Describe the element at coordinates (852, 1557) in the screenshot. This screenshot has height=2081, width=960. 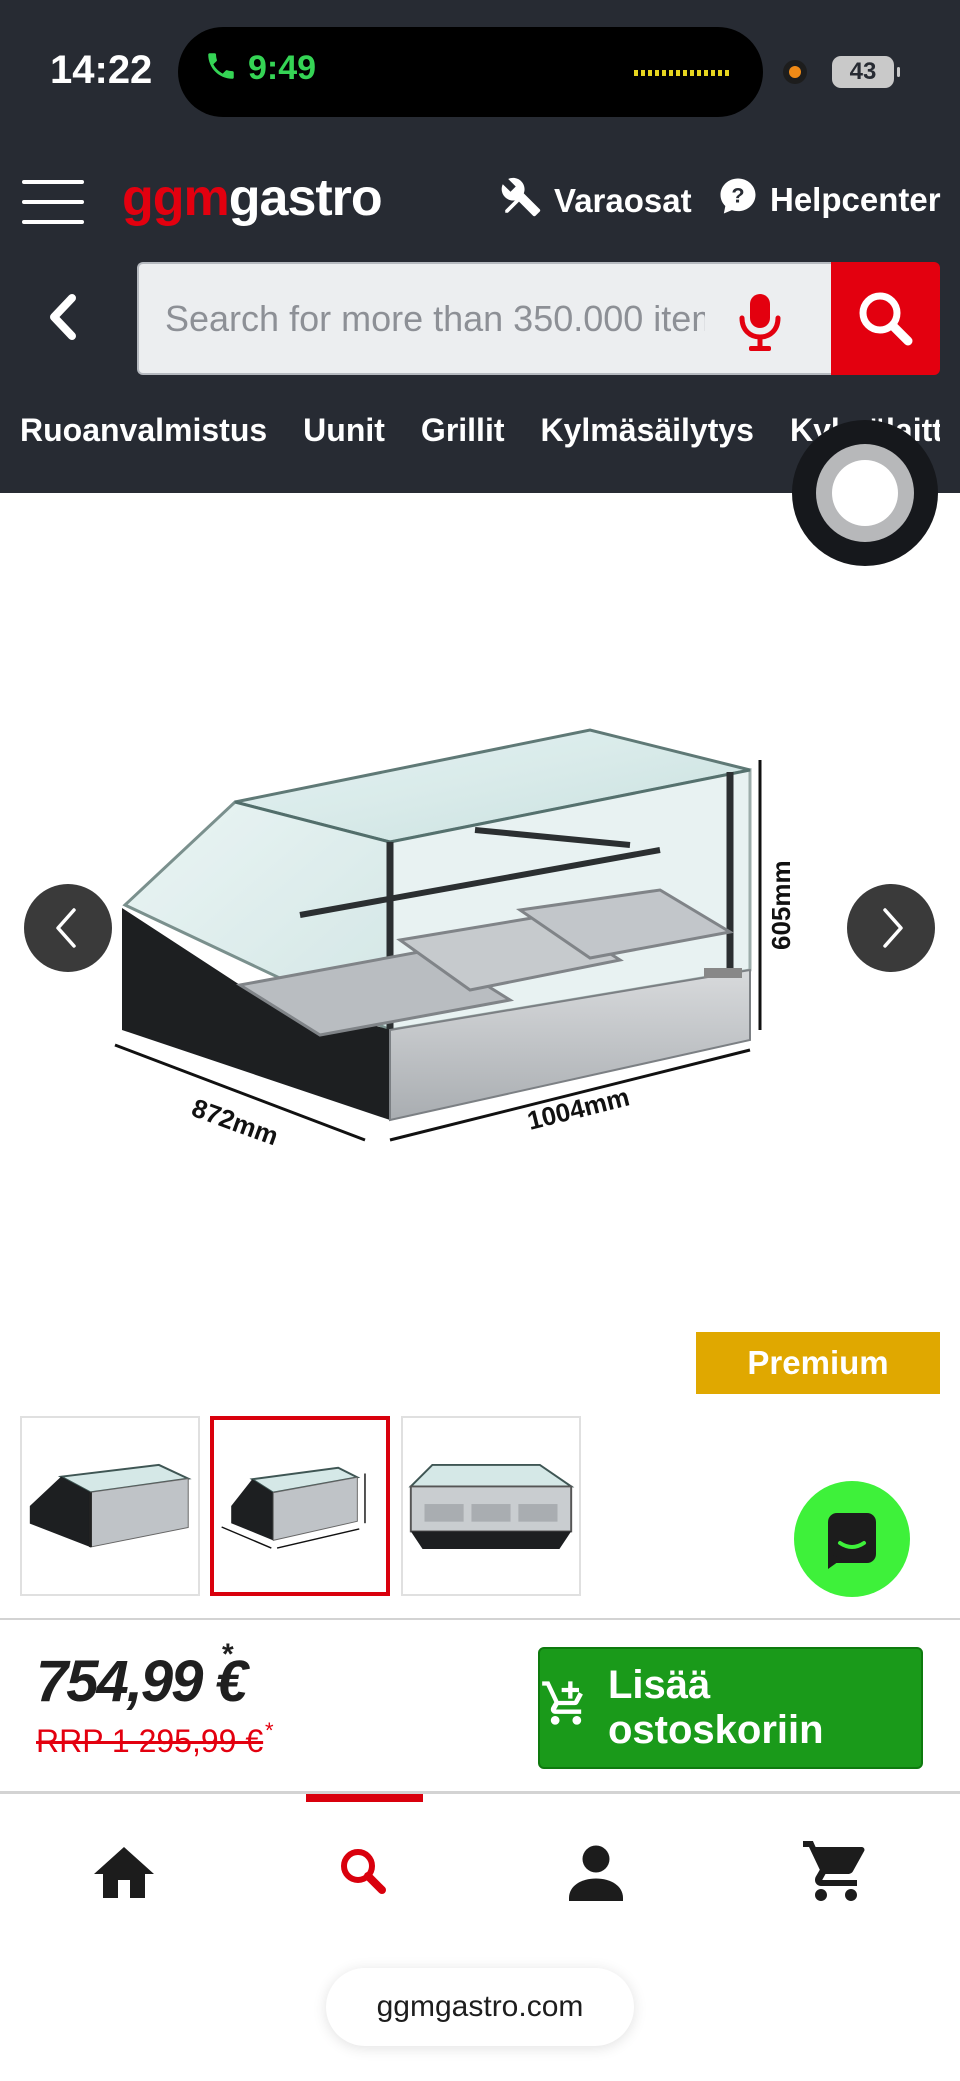
I see `chat-icon` at that location.